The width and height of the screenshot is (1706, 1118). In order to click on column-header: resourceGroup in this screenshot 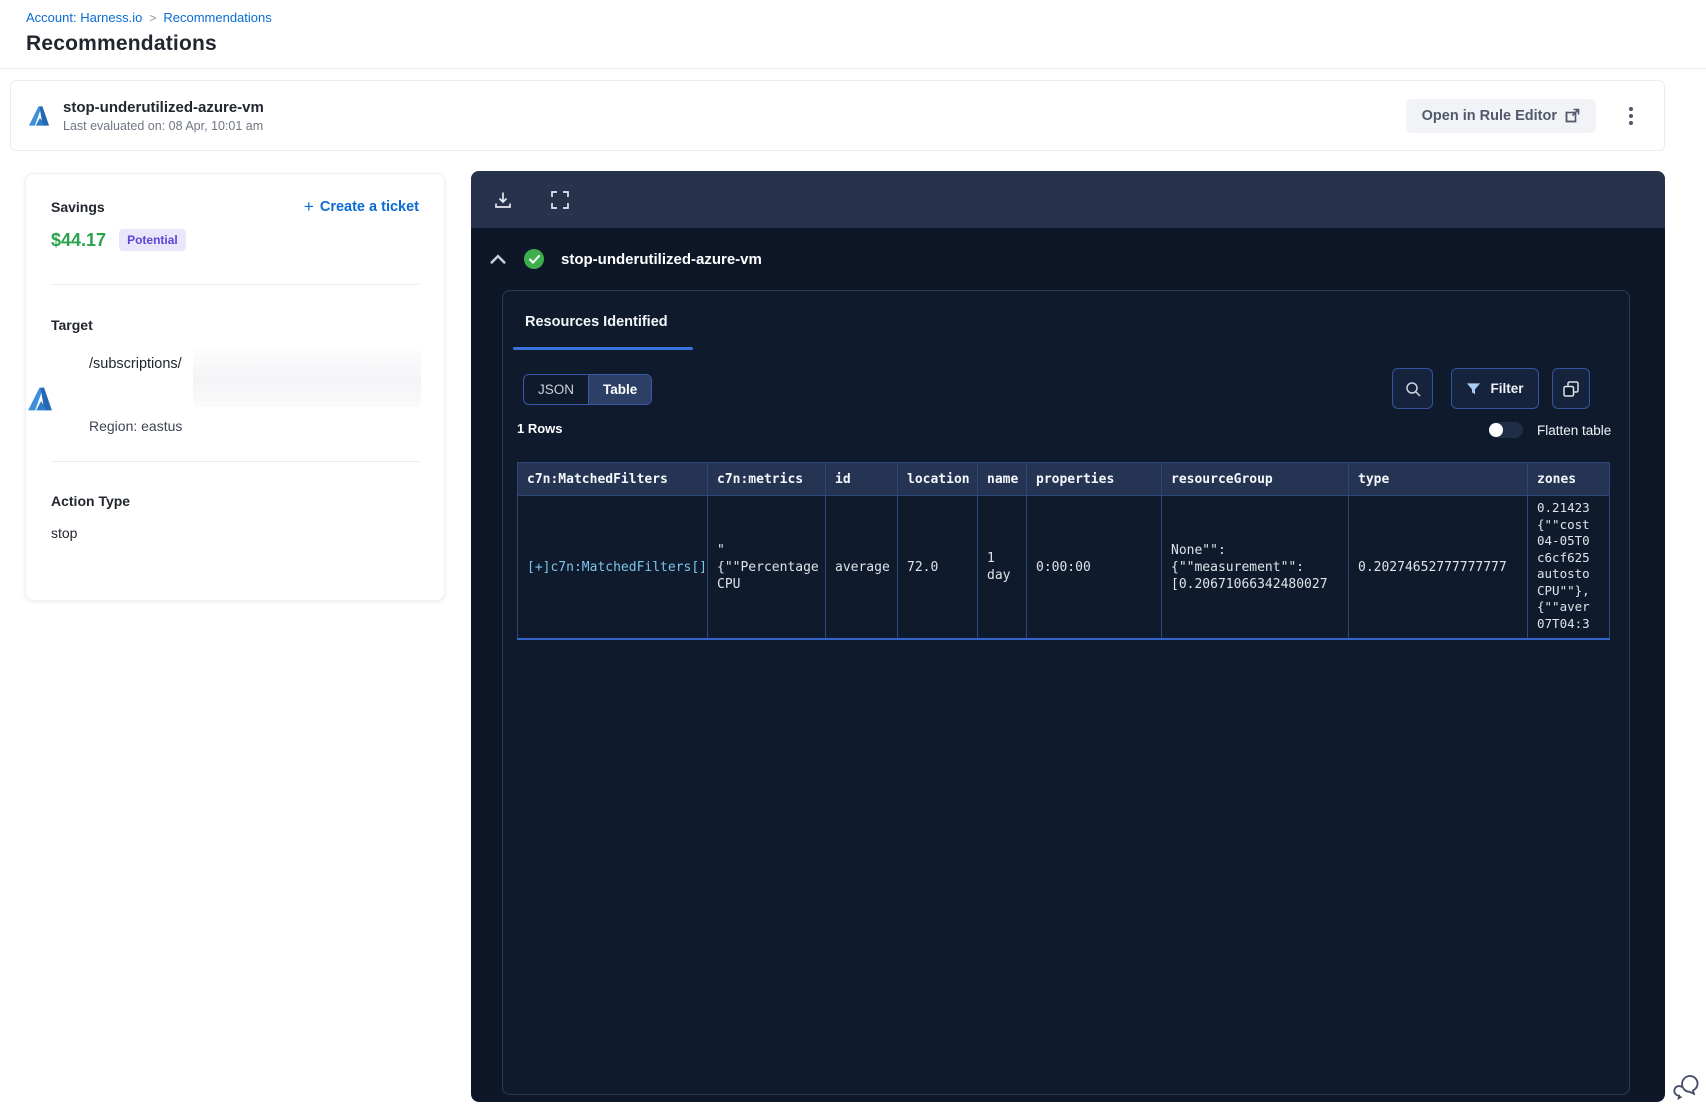, I will do `click(1255, 479)`.